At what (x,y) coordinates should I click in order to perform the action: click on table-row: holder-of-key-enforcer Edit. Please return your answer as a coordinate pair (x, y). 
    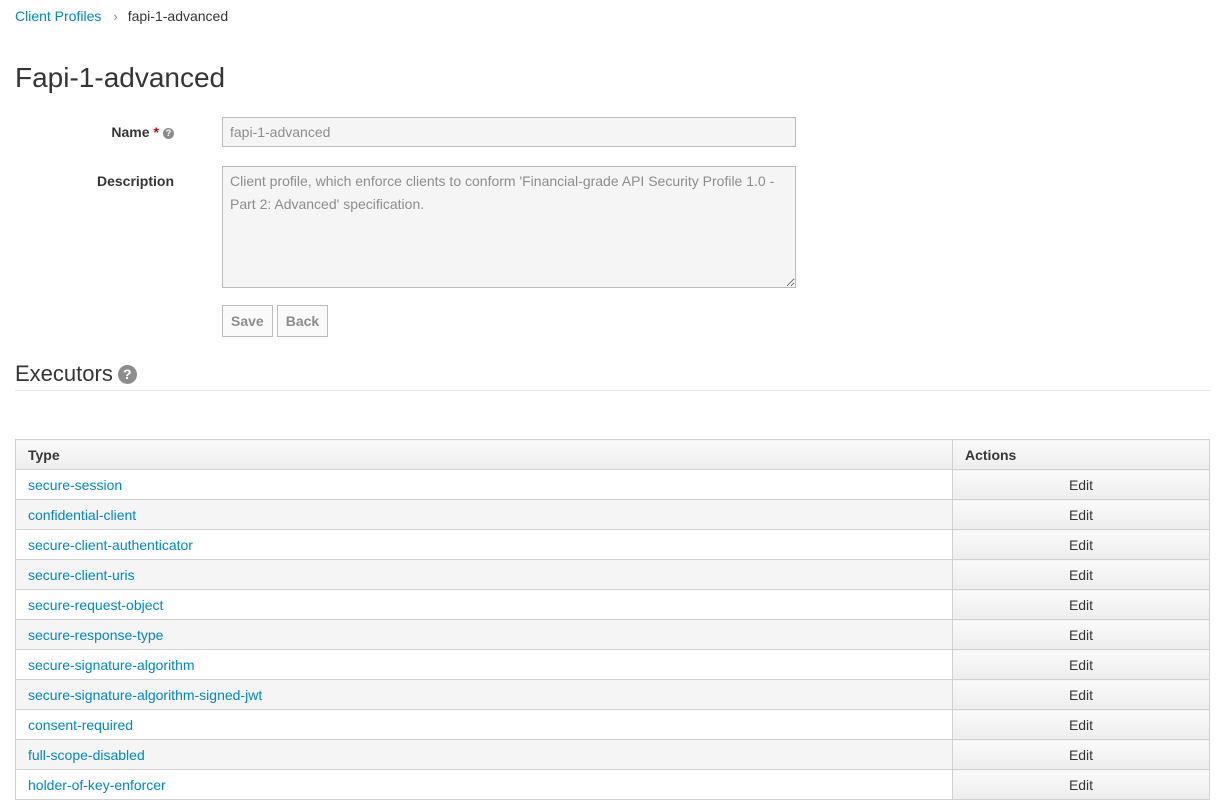
    Looking at the image, I should click on (612, 784).